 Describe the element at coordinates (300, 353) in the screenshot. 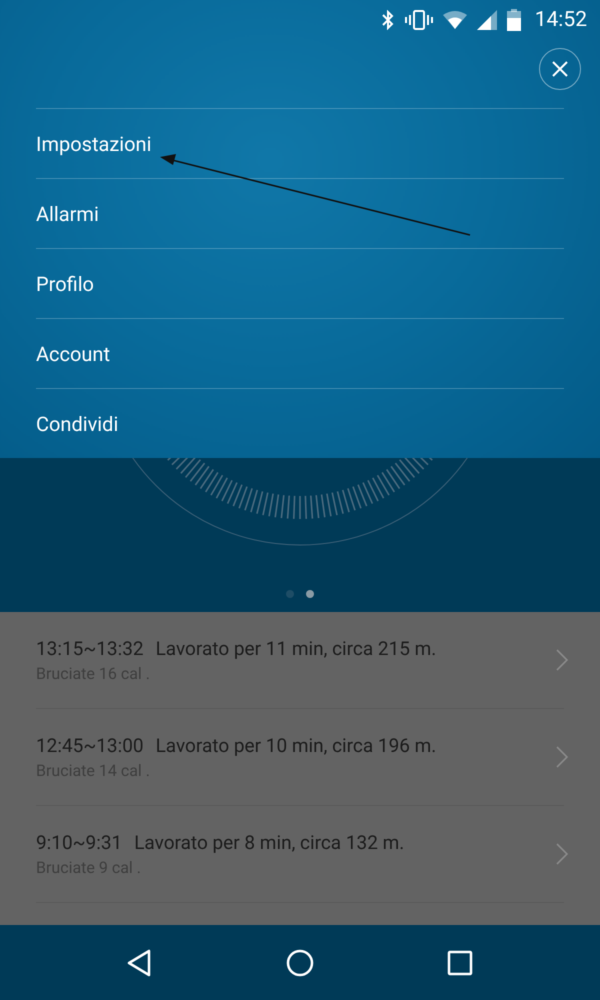

I see `menu-item: Account` at that location.